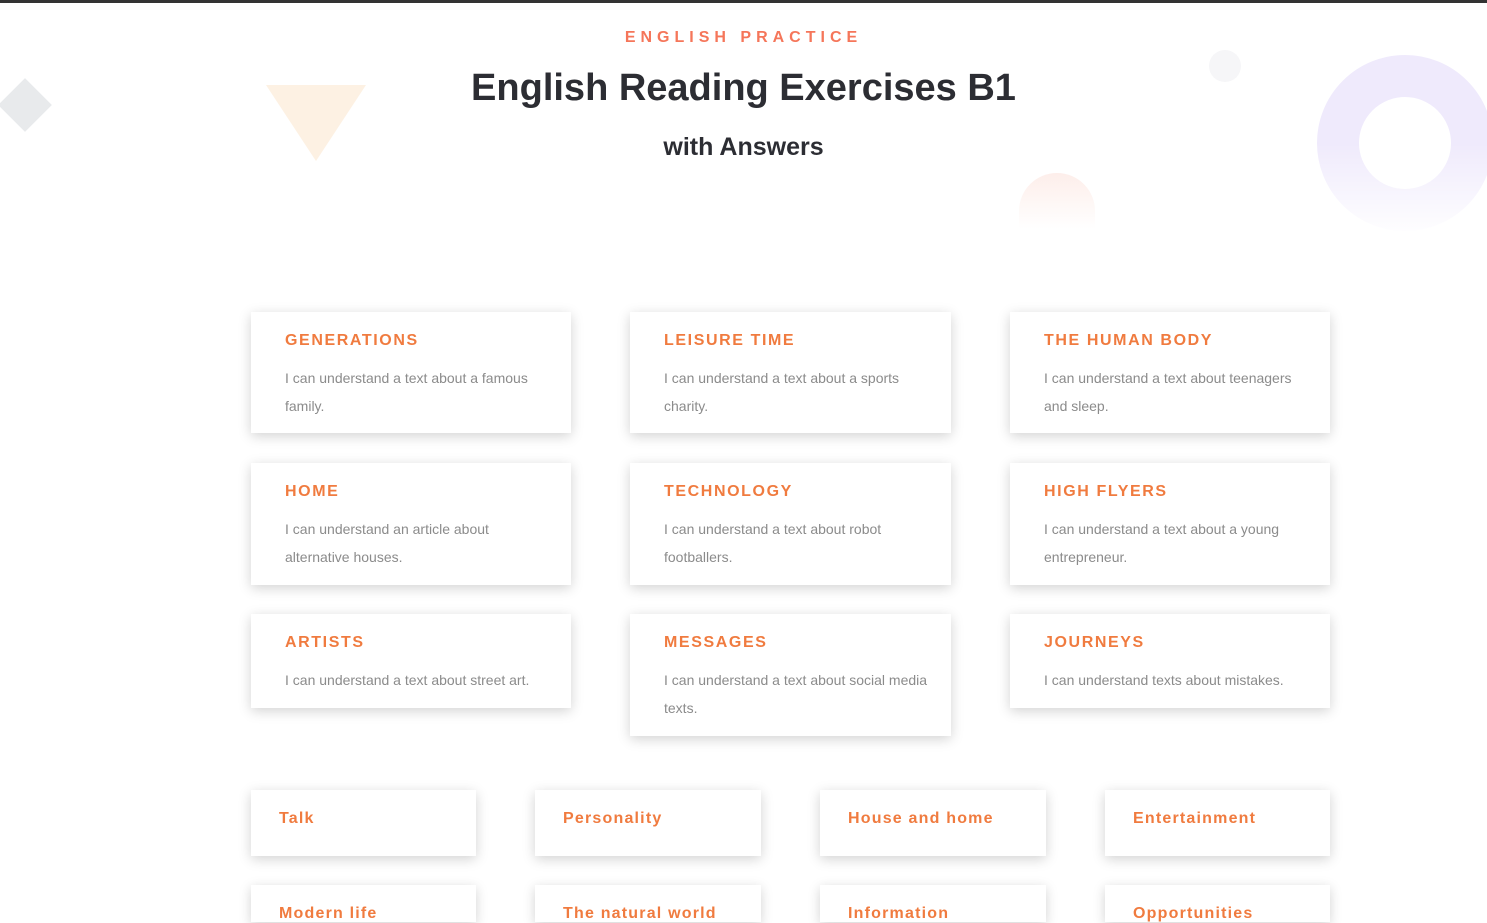 The width and height of the screenshot is (1487, 923). I want to click on unit-card-description: I can understand texts about mistakes., so click(1164, 680).